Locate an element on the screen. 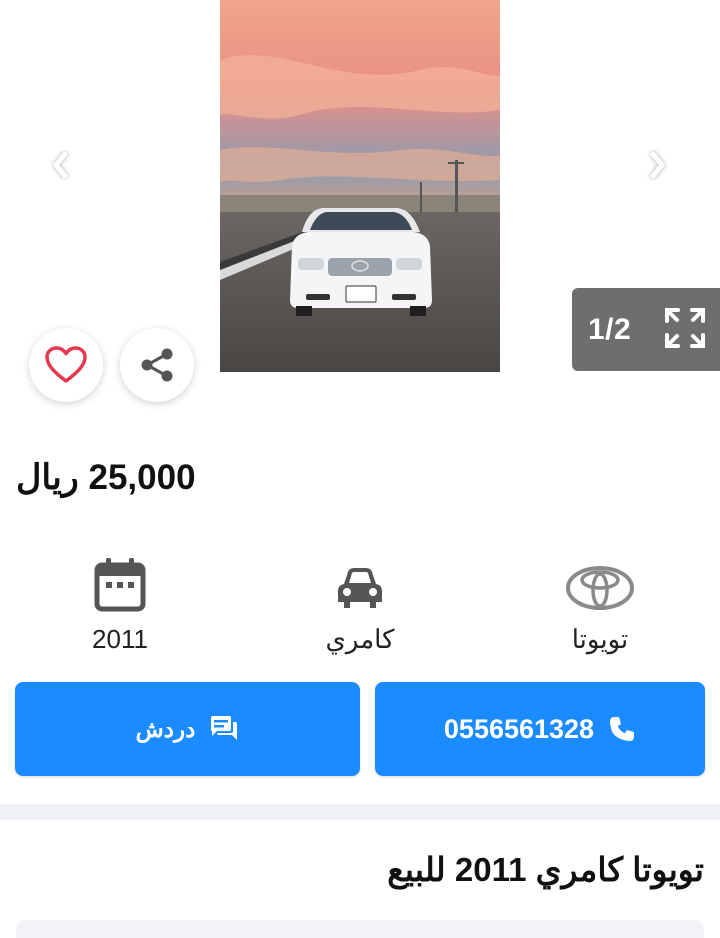 This screenshot has height=938, width=720. toyota-logo-icon is located at coordinates (600, 588).